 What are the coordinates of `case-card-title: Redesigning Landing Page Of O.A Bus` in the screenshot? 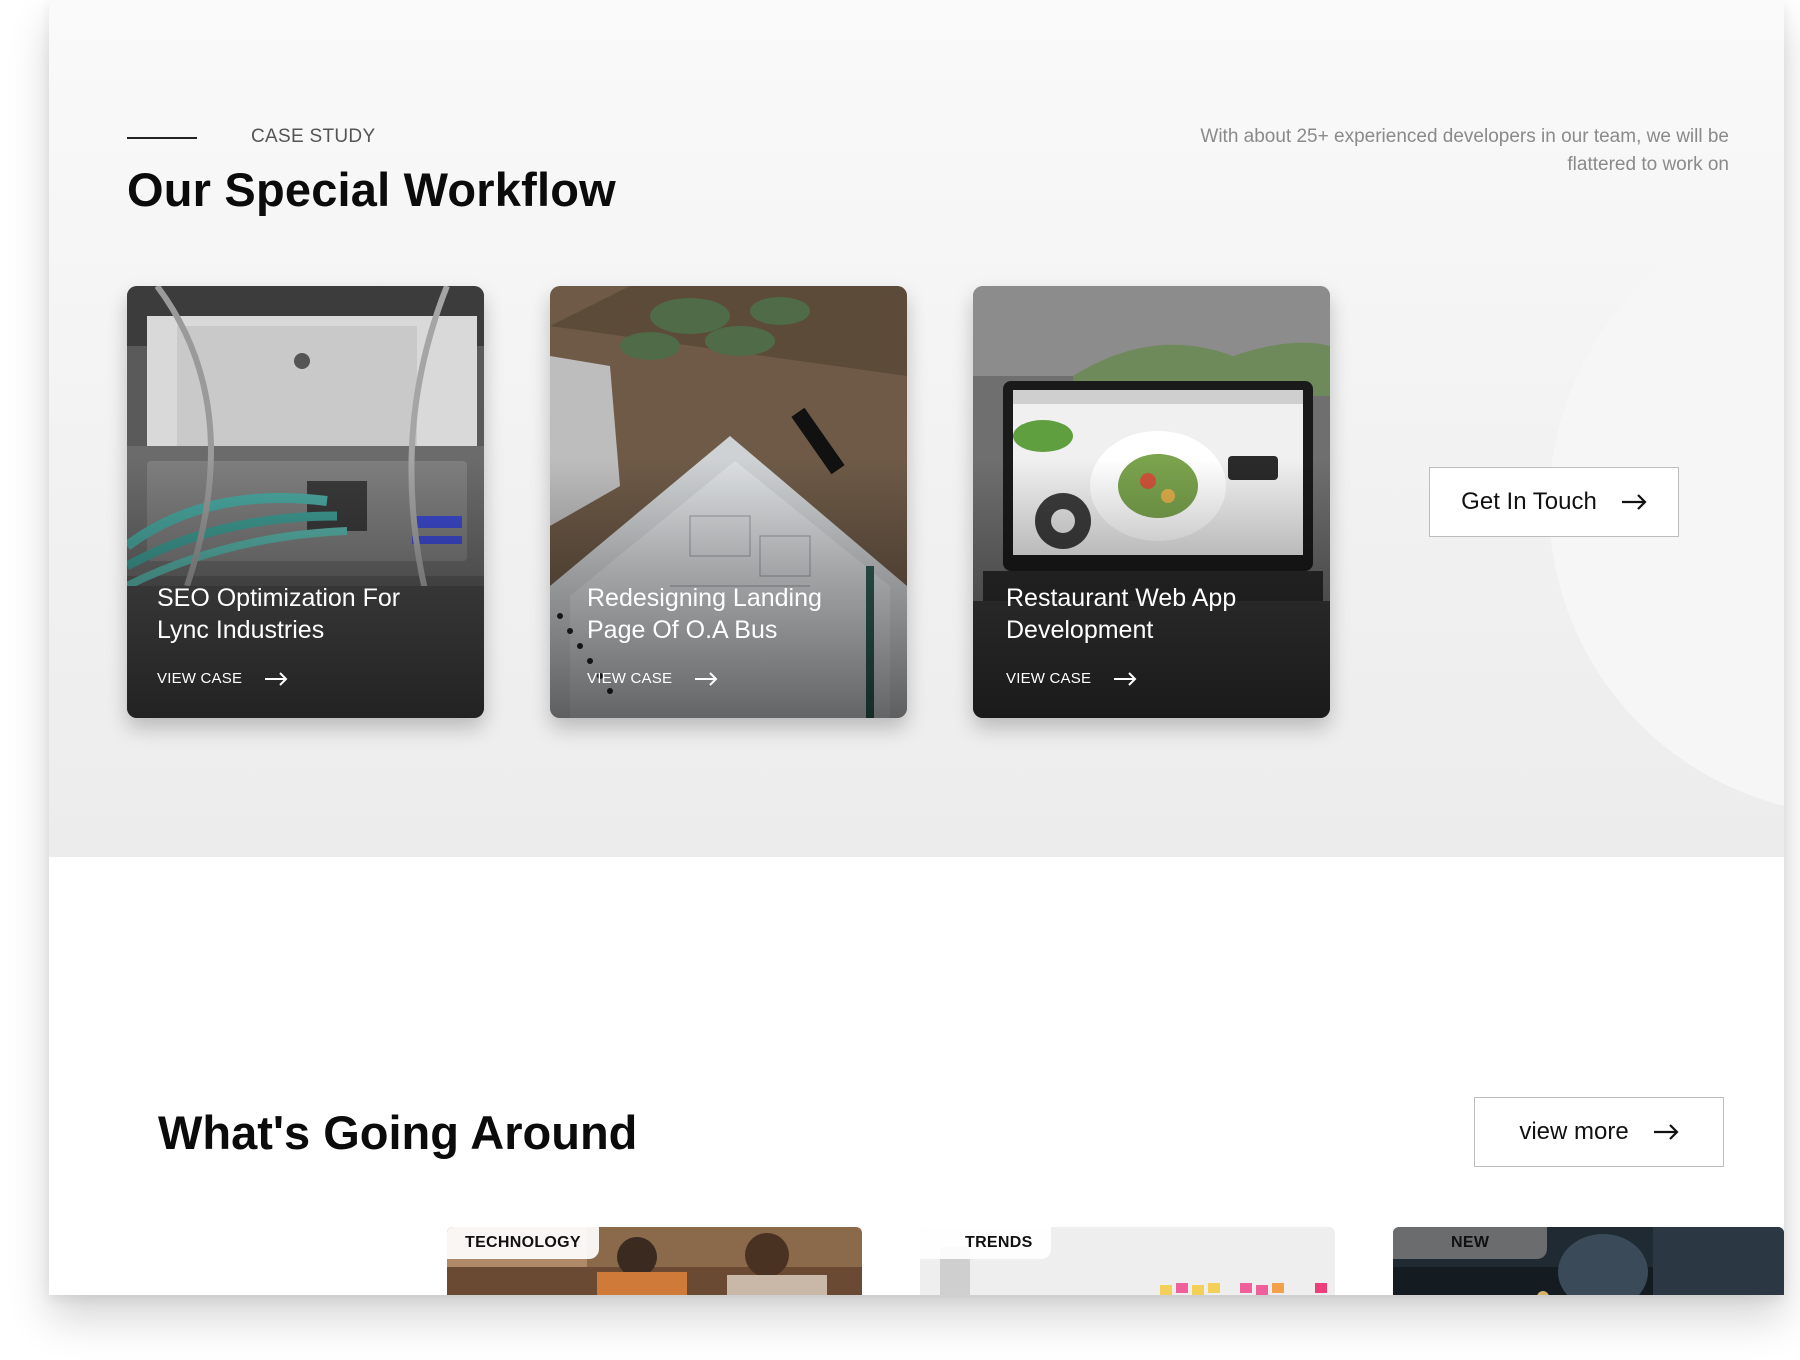 It's located at (704, 614).